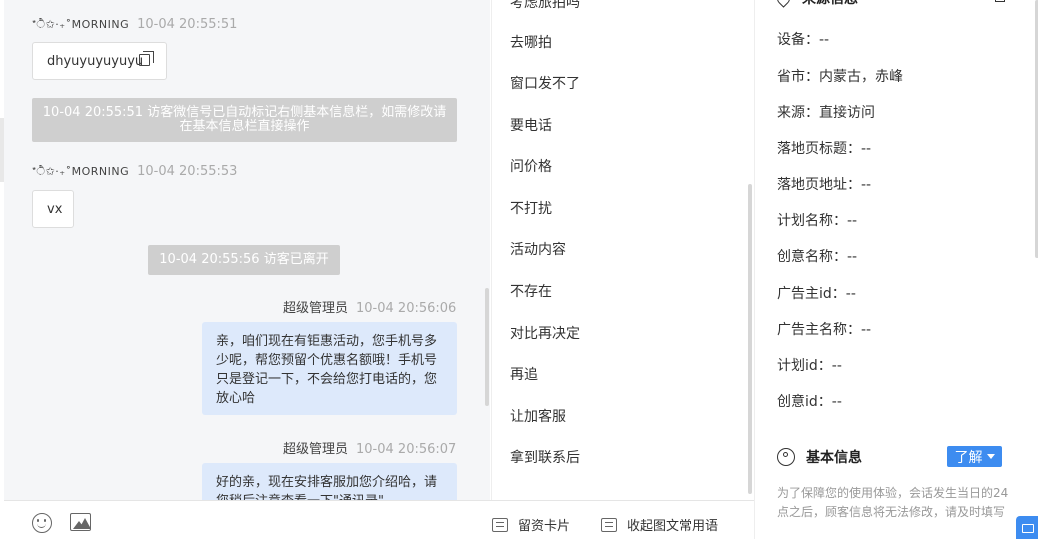 This screenshot has width=1038, height=539. Describe the element at coordinates (819, 330) in the screenshot. I see `field-label: 广告主名称：` at that location.